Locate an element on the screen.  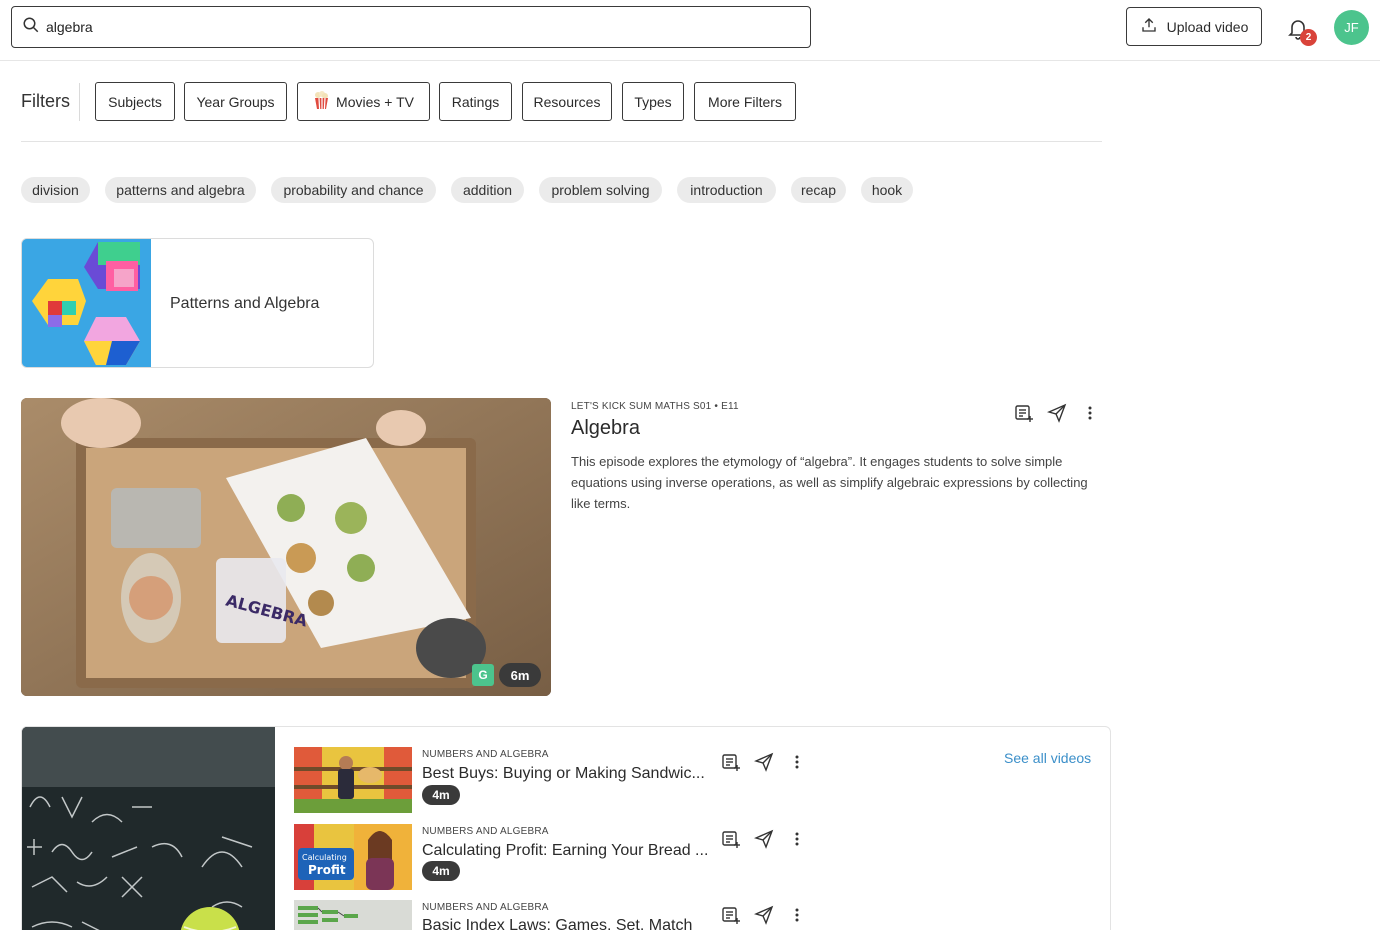
filter-resources-label: Resources is located at coordinates (567, 101).